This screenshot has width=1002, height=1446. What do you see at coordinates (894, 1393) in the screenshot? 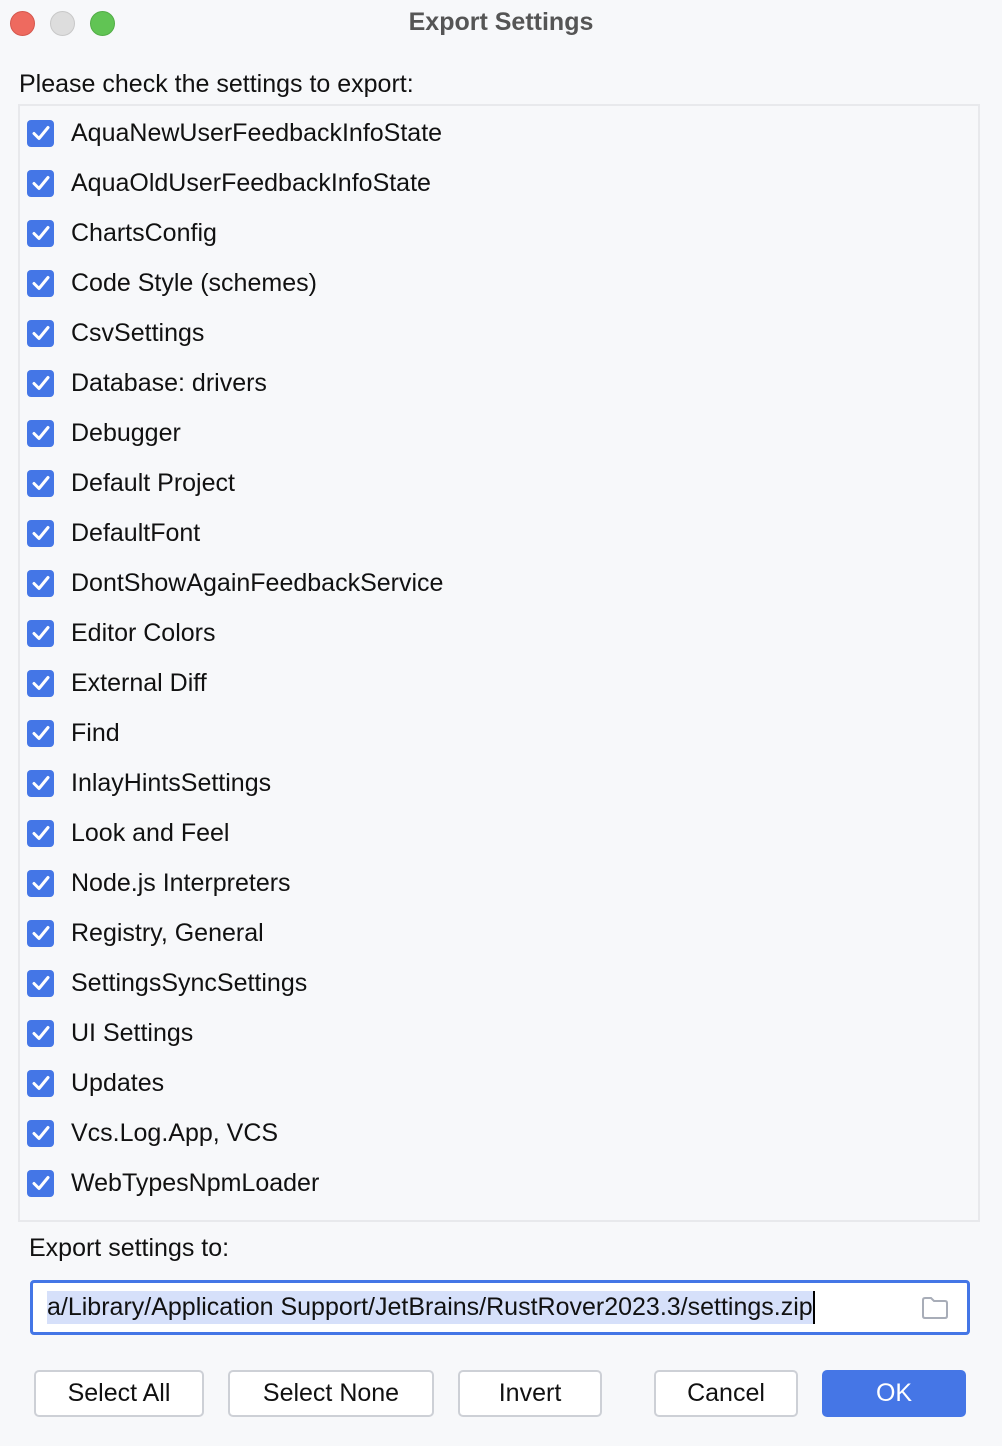
I see `ok-button: OK` at bounding box center [894, 1393].